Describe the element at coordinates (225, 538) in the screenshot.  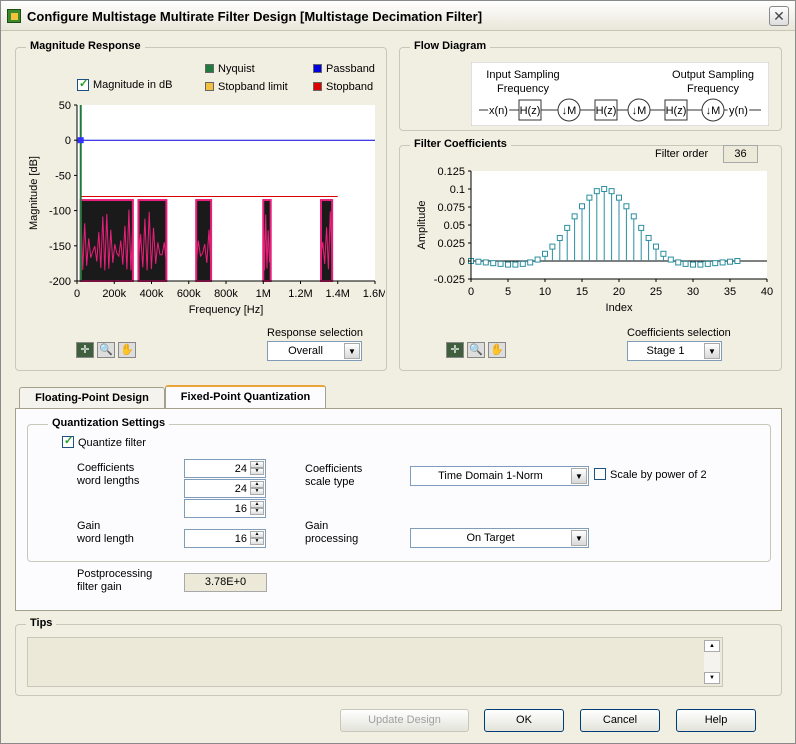
I see `gain-word-length-input: 16 ▲ ▼` at that location.